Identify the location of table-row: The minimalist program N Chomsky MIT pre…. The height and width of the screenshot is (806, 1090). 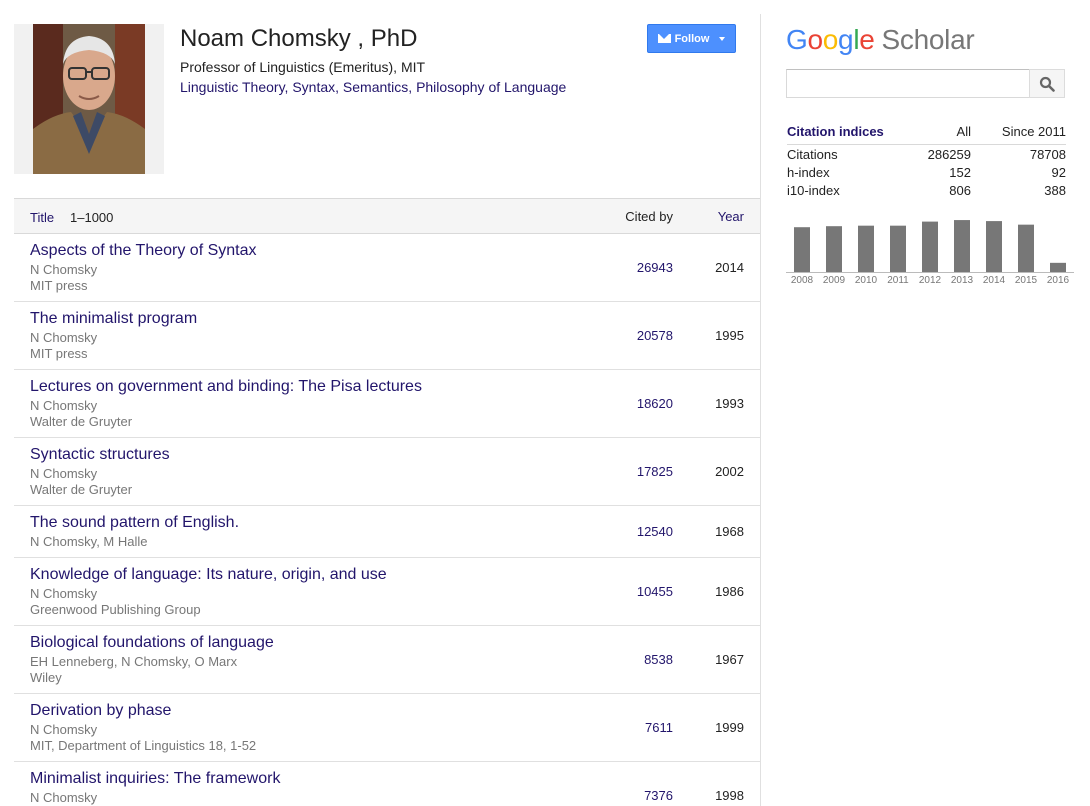
(387, 336).